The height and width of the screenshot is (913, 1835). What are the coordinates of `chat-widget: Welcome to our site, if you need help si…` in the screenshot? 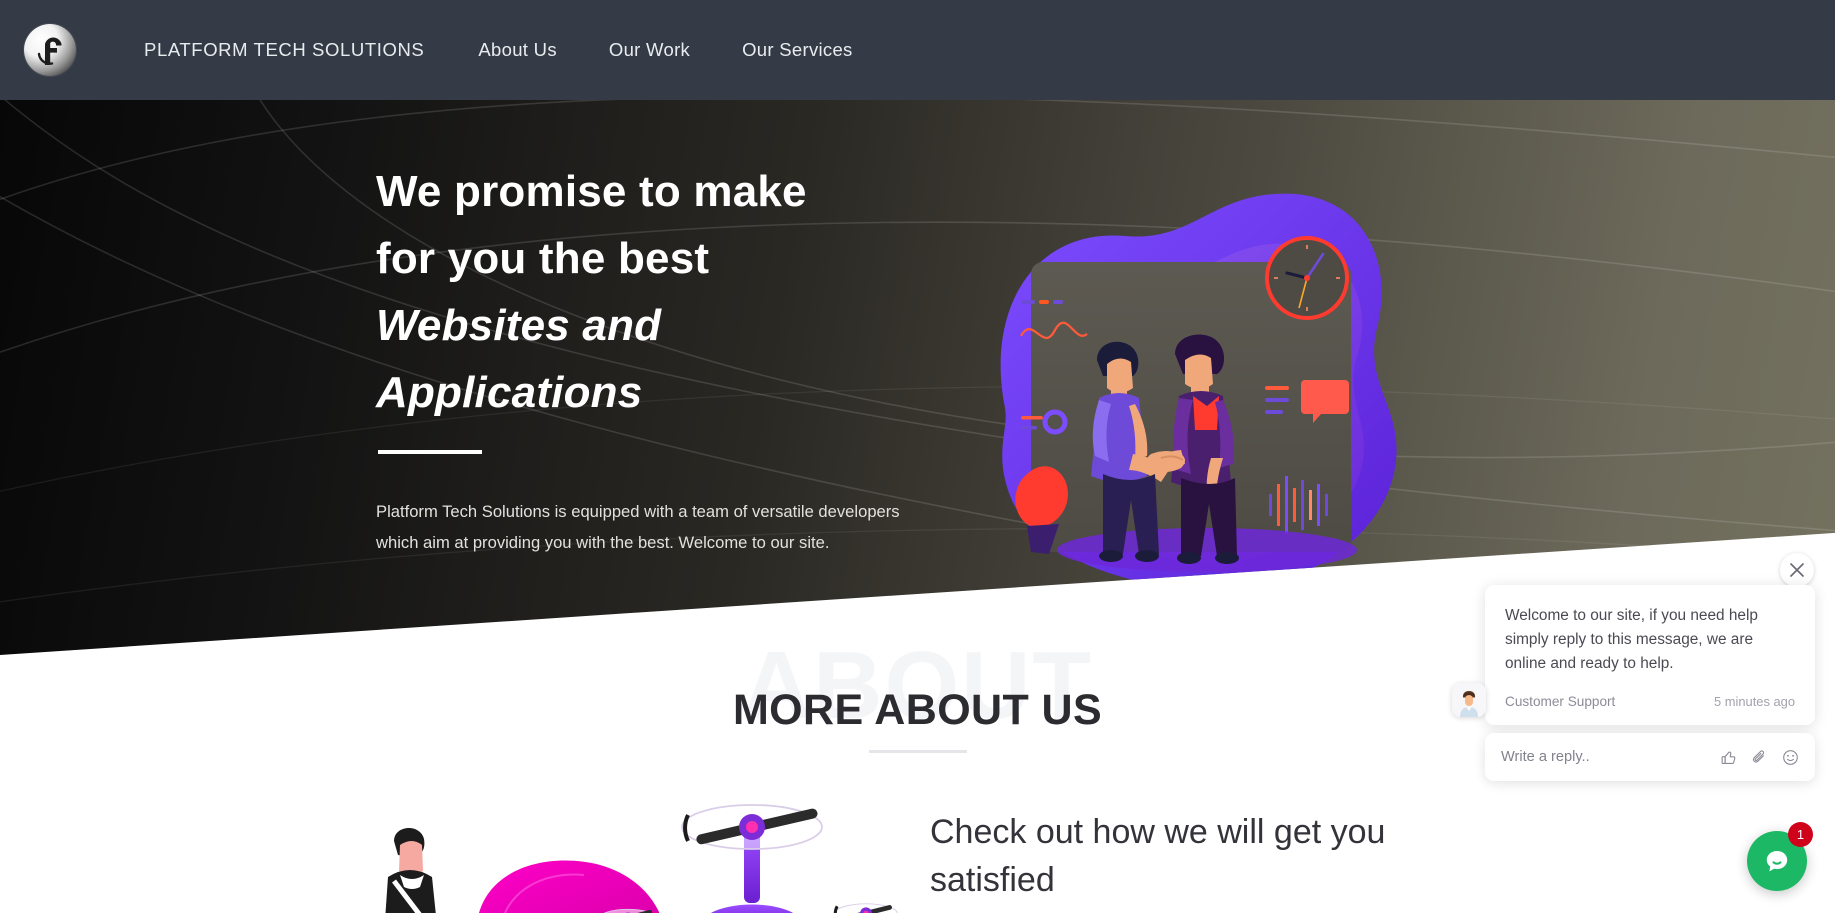 It's located at (1643, 733).